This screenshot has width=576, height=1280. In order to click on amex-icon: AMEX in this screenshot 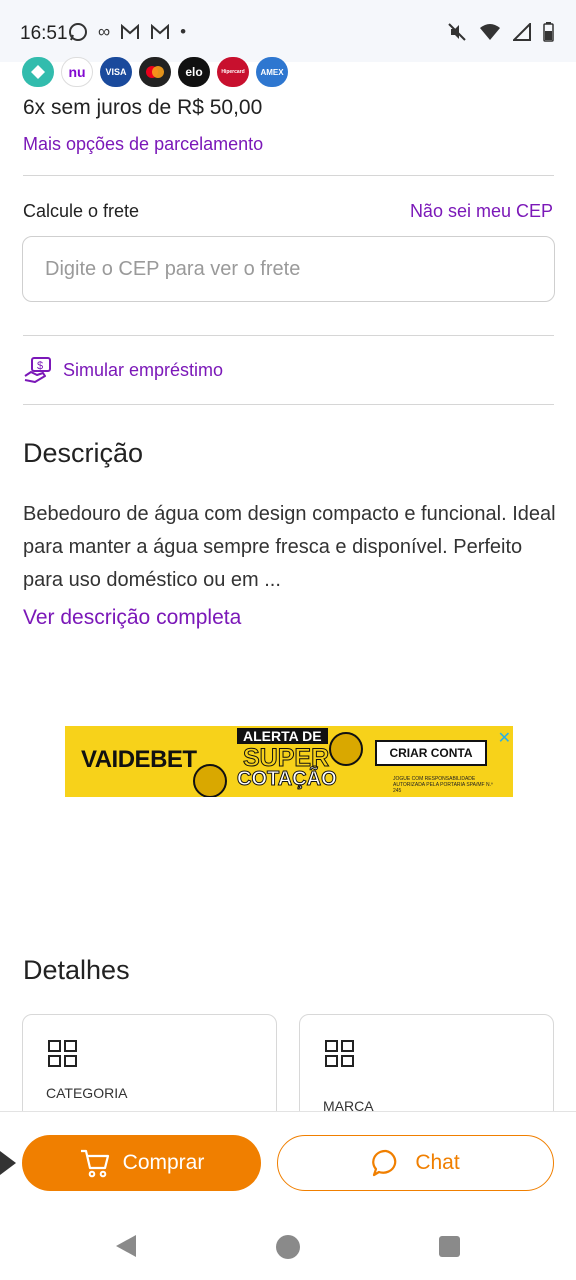, I will do `click(272, 72)`.